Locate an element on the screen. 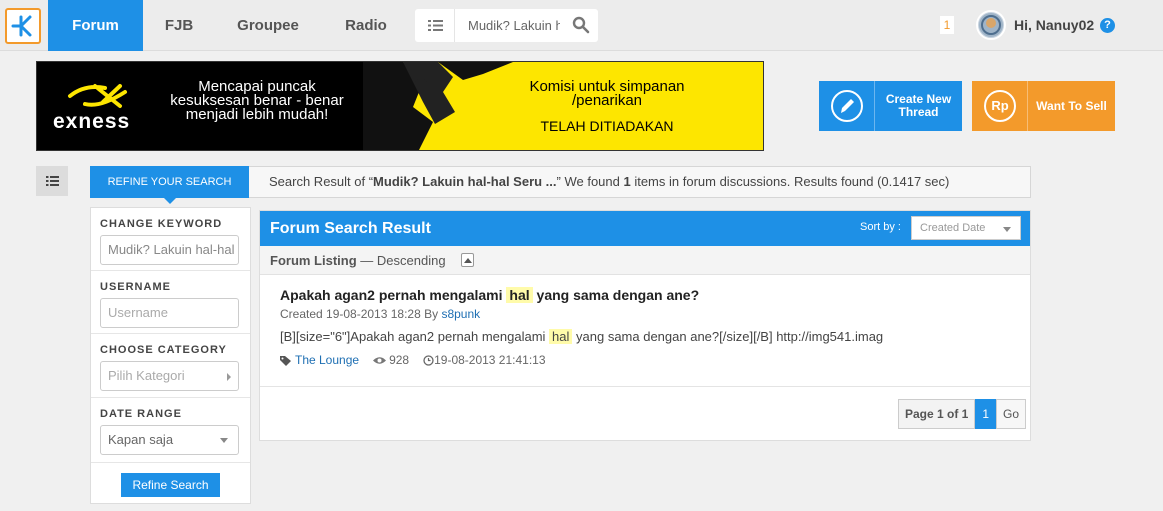 This screenshot has height=511, width=1163. category-placeholder: Pilih Kategori is located at coordinates (146, 375).